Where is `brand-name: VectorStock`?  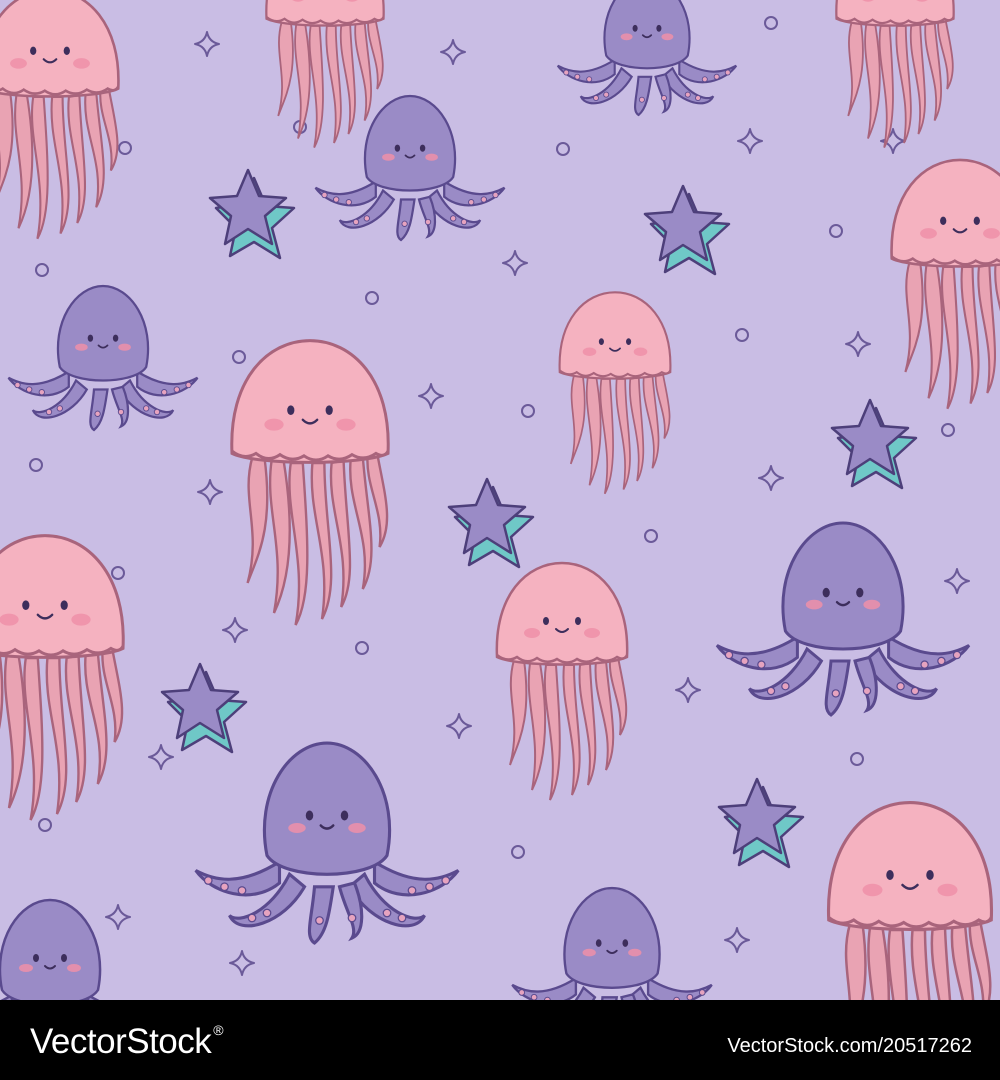
brand-name: VectorStock is located at coordinates (121, 1041).